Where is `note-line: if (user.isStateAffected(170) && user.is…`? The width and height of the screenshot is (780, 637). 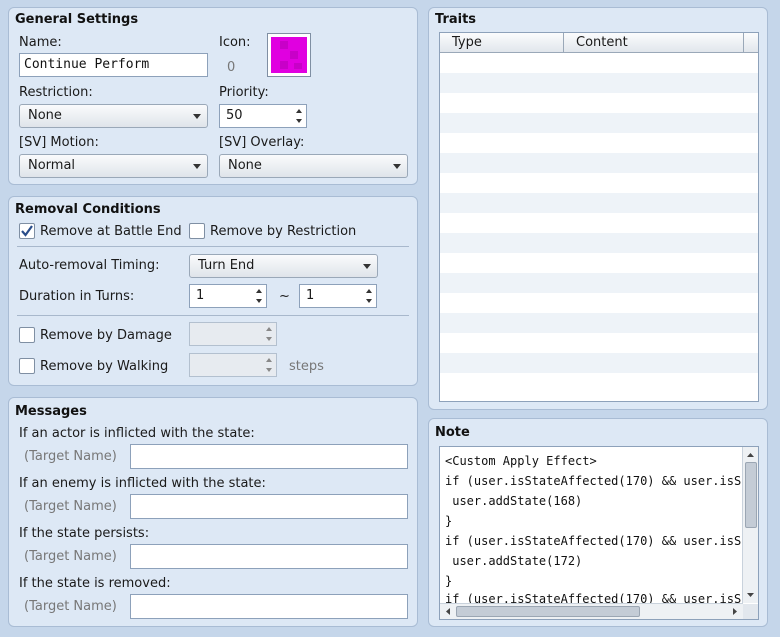
note-line: if (user.isStateAffected(170) && user.is… is located at coordinates (600, 481).